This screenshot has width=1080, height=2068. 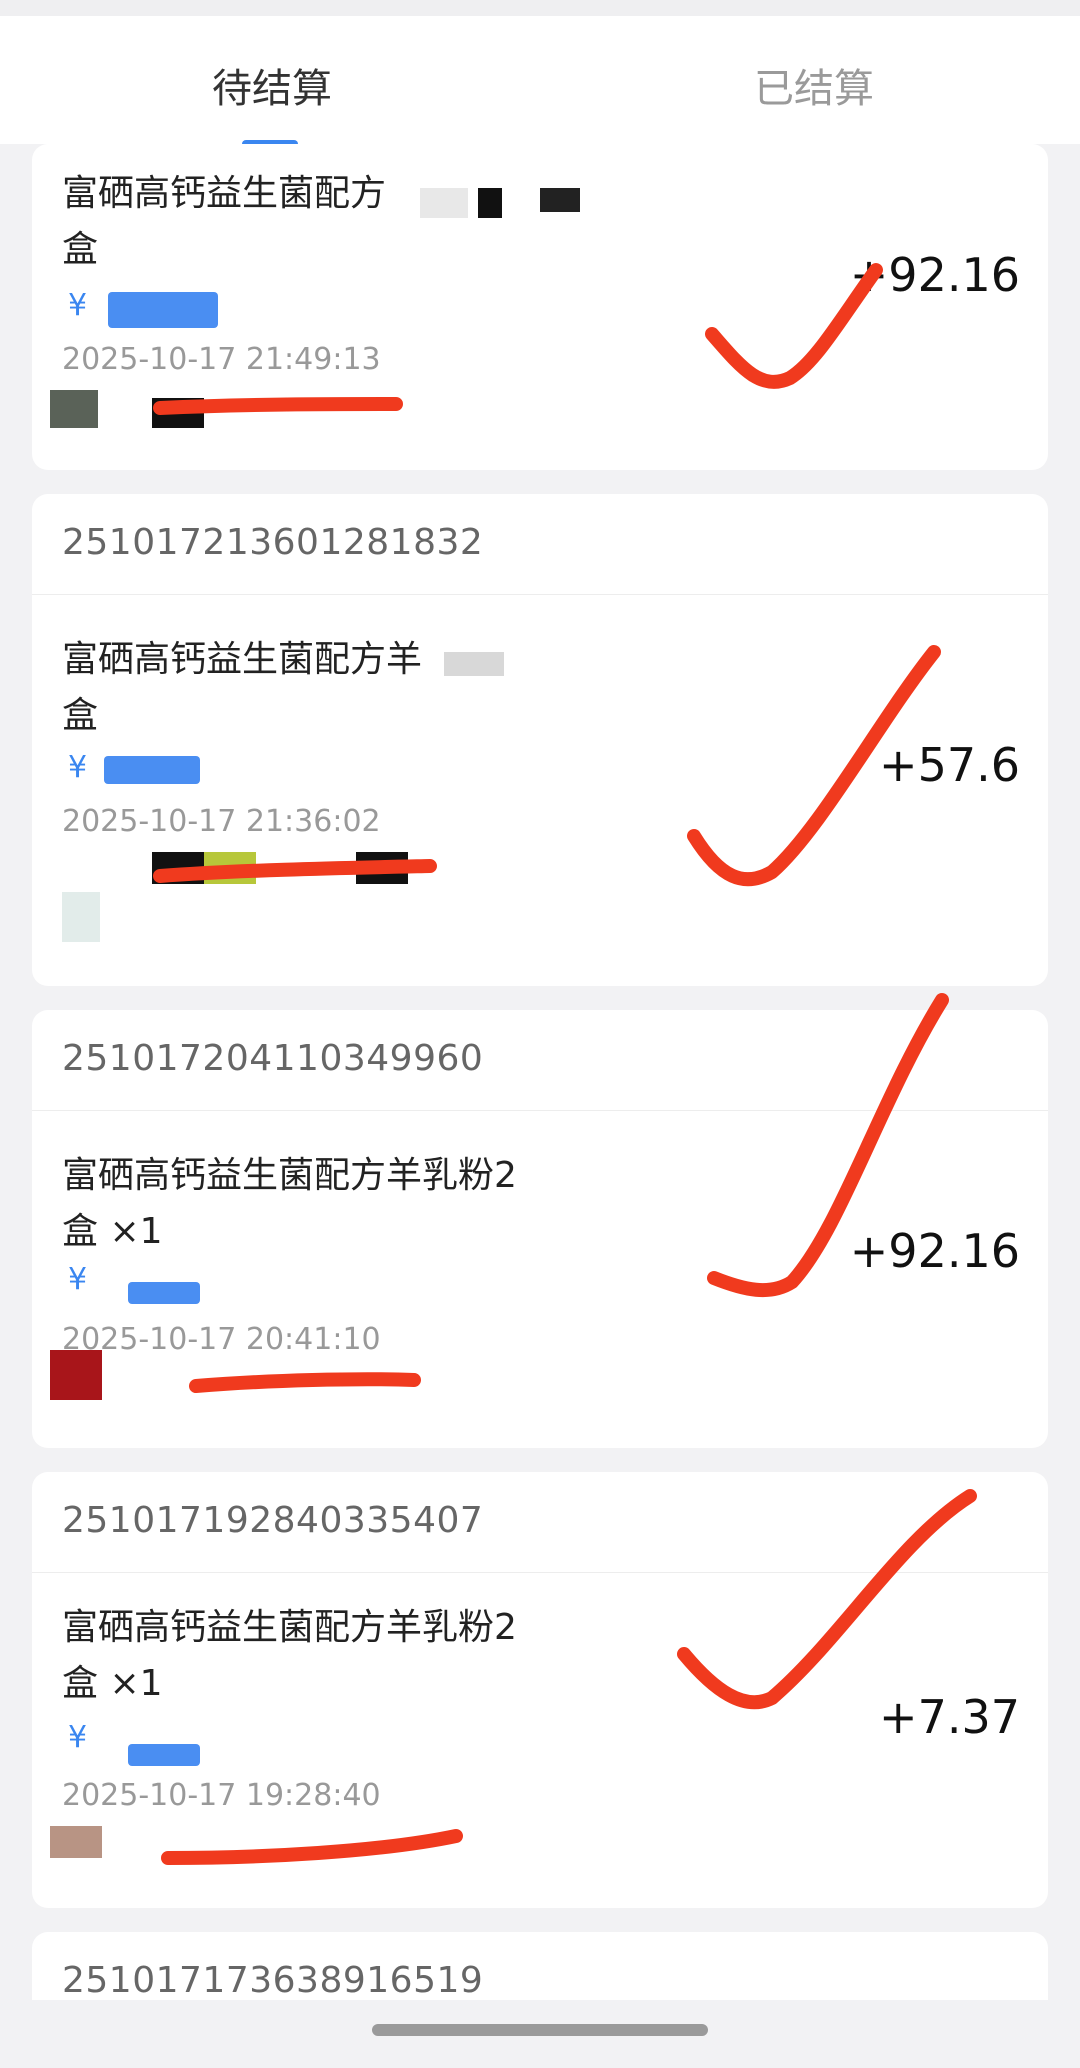 I want to click on order-time: 2025-10-17 19:28:40, so click(x=221, y=1795).